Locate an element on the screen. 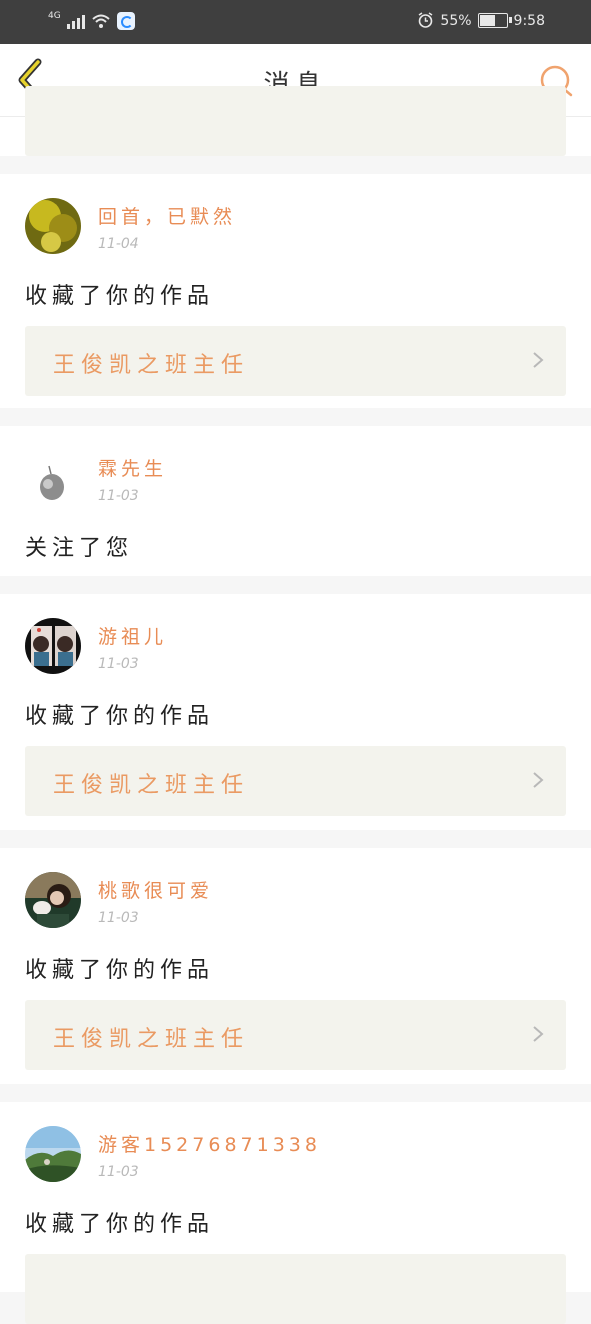  work-link is located at coordinates (295, 1289).